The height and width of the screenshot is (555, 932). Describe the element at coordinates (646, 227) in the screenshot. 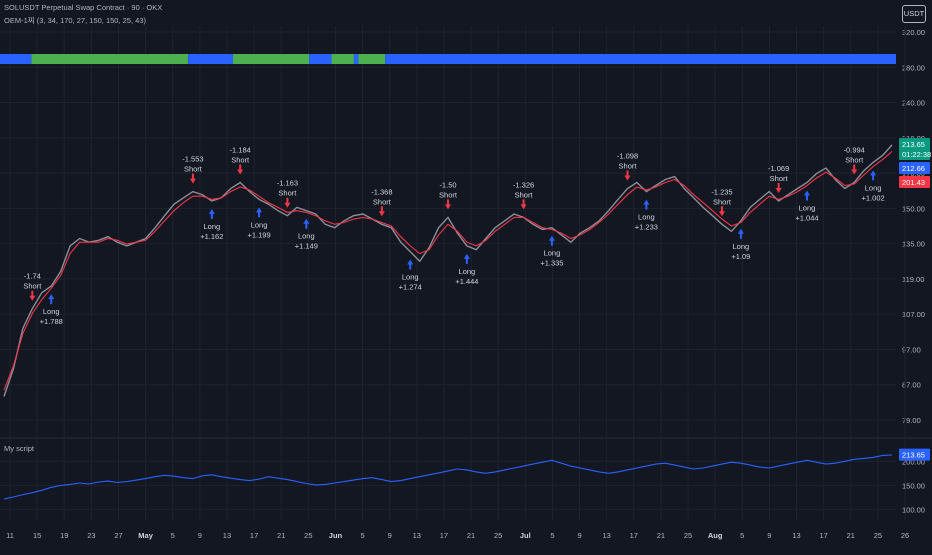

I see `long-signal-label: +1.233` at that location.